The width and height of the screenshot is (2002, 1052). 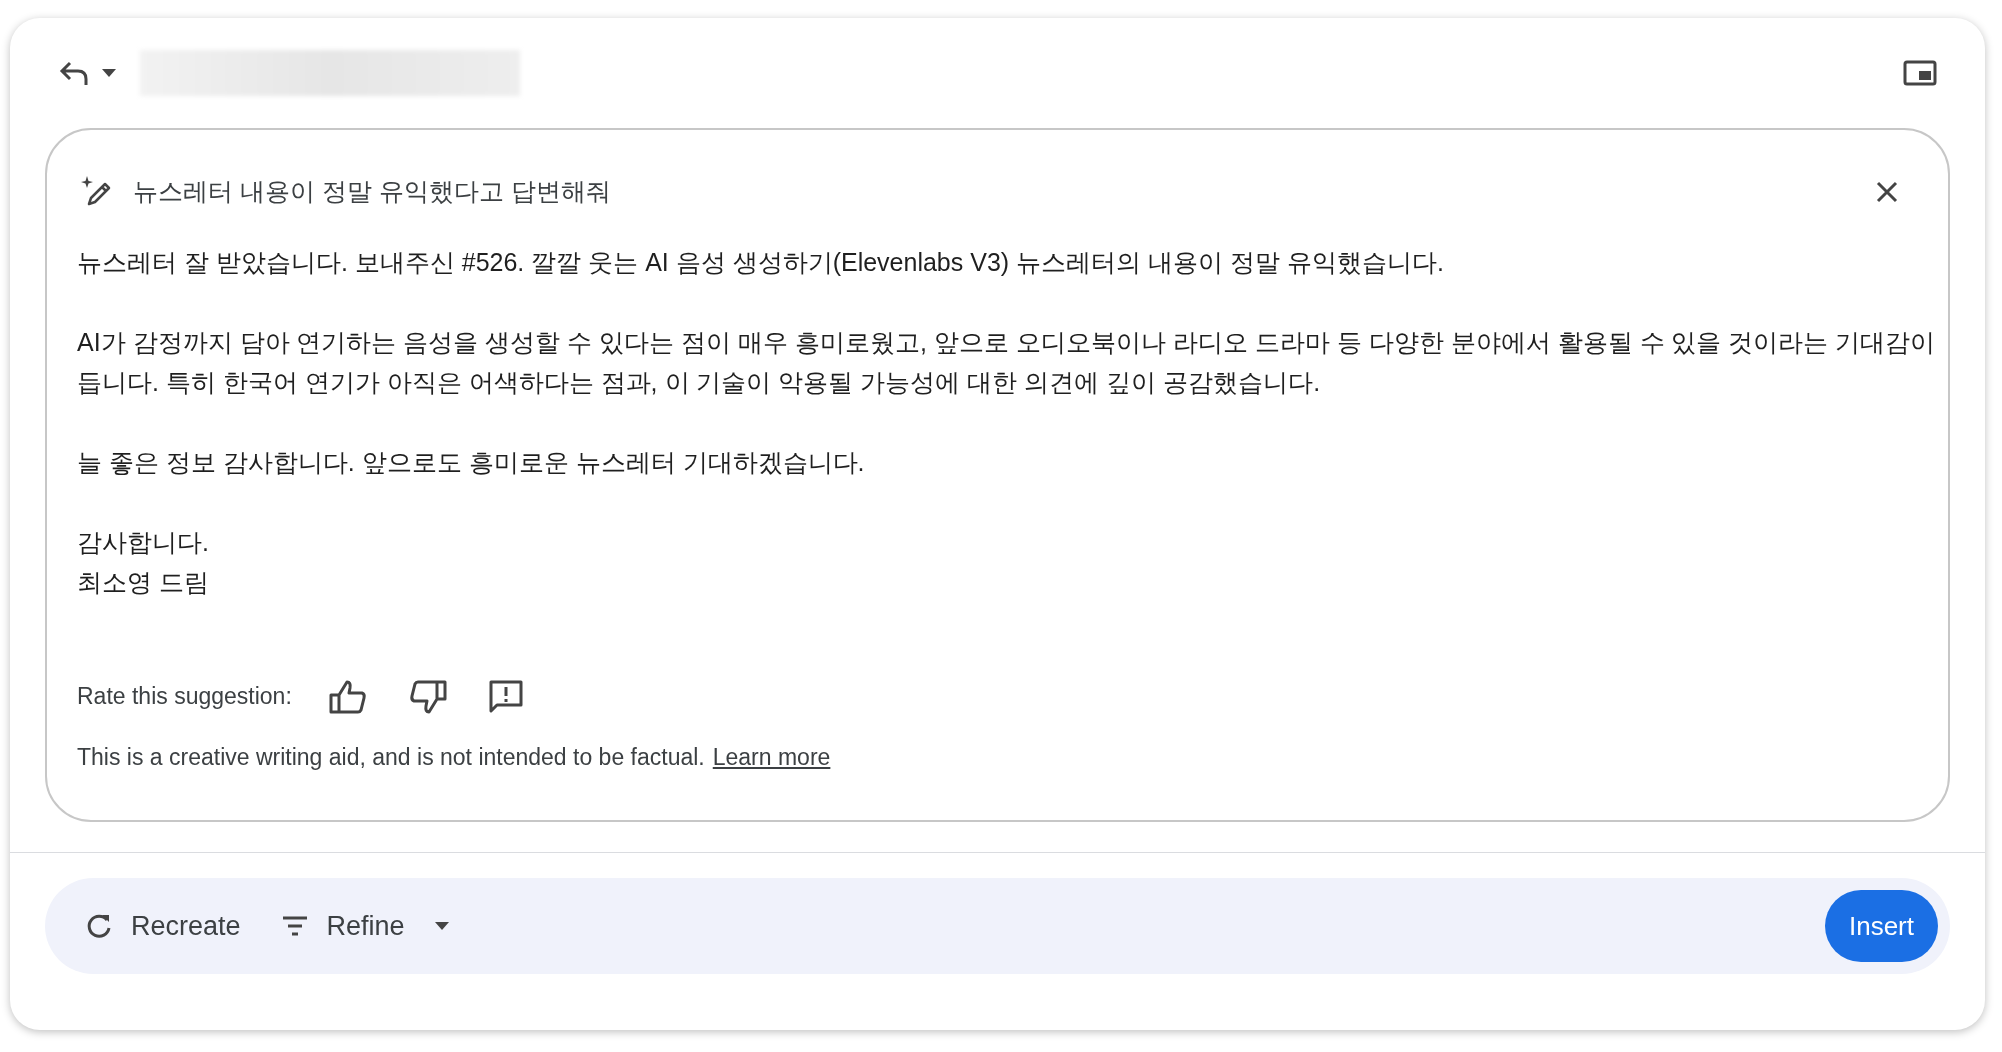 What do you see at coordinates (184, 697) in the screenshot?
I see `rating-label: Rate this suggestion:` at bounding box center [184, 697].